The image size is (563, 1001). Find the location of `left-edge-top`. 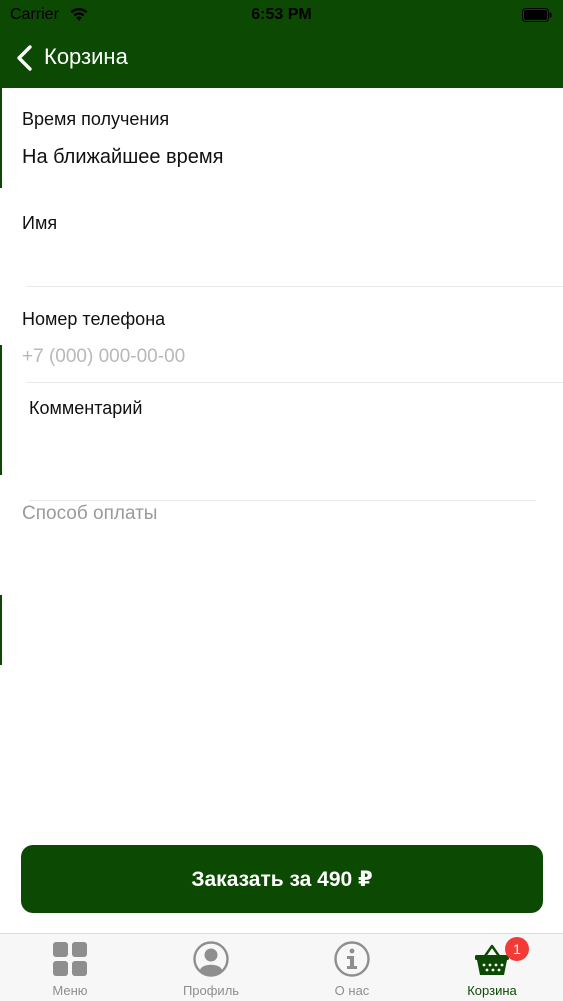

left-edge-top is located at coordinates (1, 138).